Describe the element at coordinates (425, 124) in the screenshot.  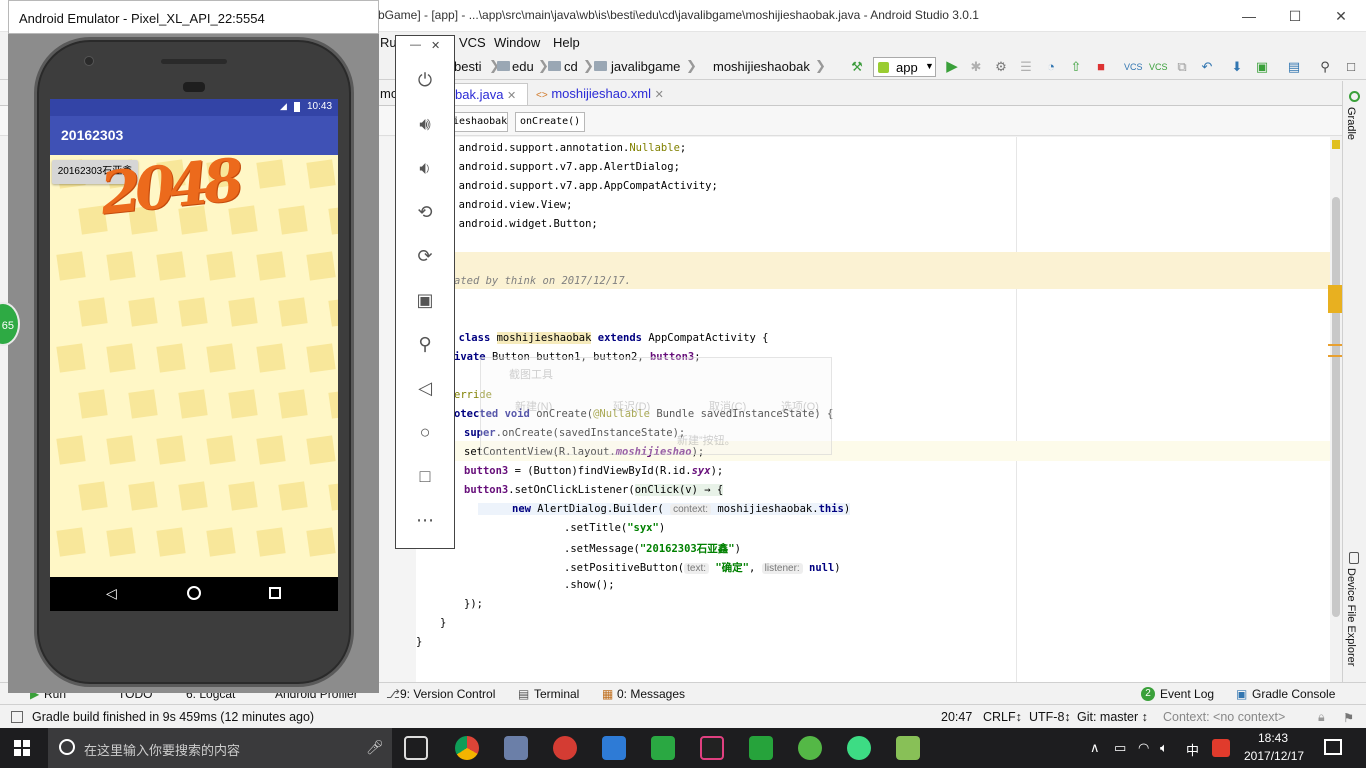
I see `volume-up-icon: 🔊︎` at that location.